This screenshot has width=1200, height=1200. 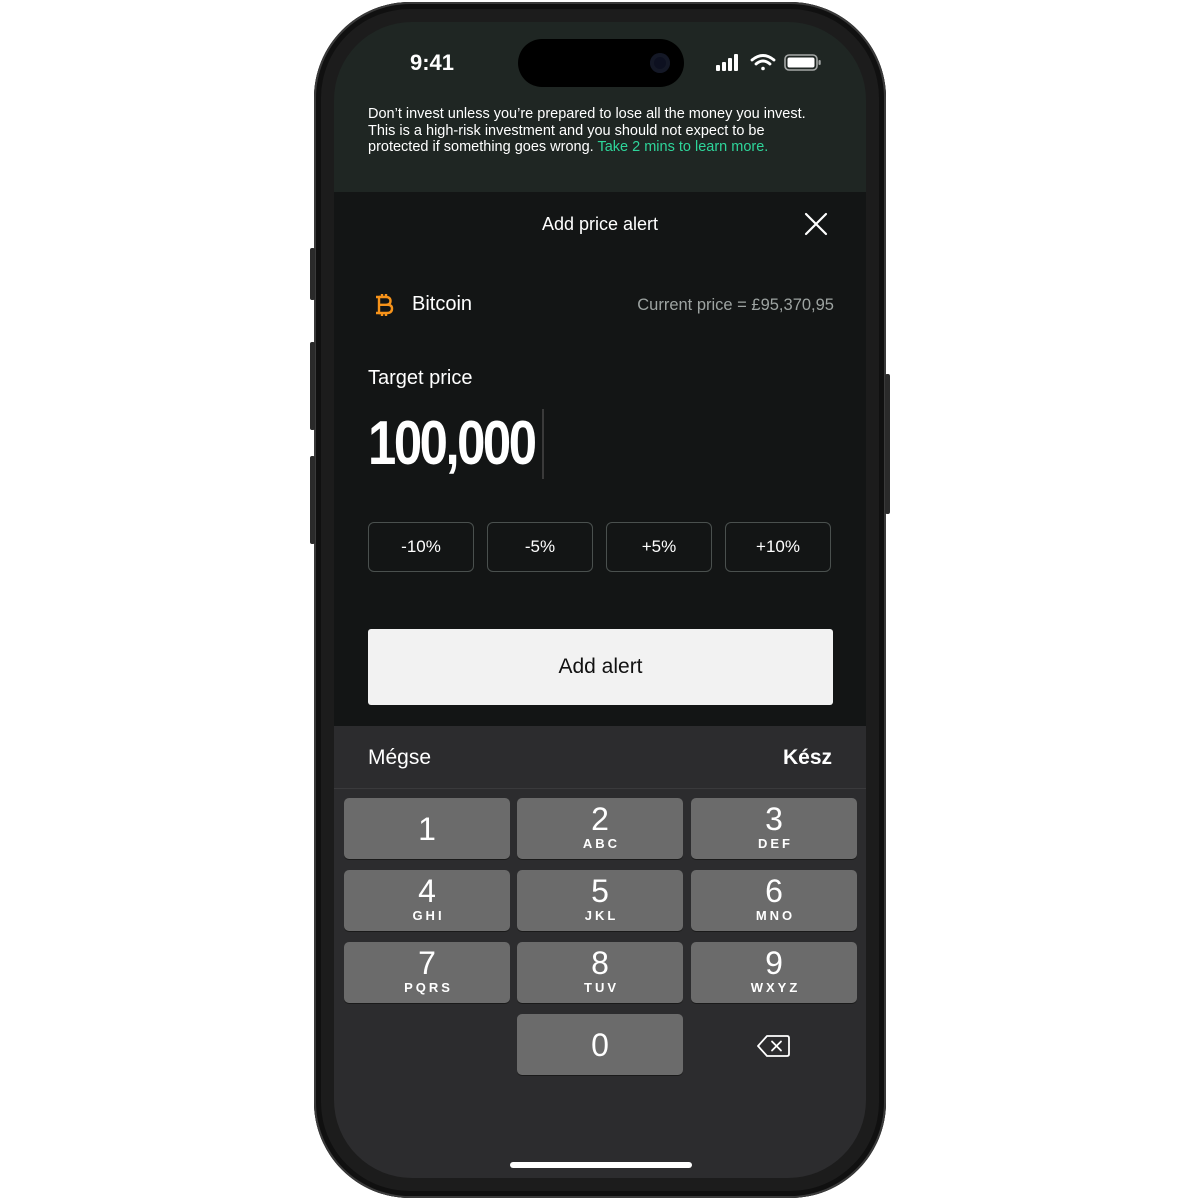 I want to click on action-button, so click(x=312, y=274).